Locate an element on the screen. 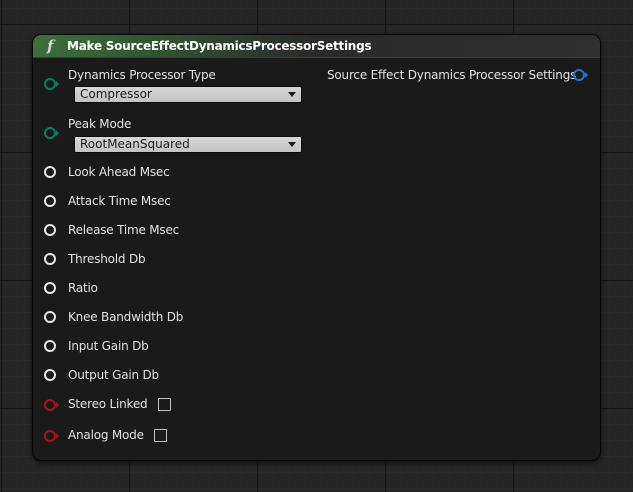 The width and height of the screenshot is (633, 492). ratio-label: Ratio is located at coordinates (83, 288).